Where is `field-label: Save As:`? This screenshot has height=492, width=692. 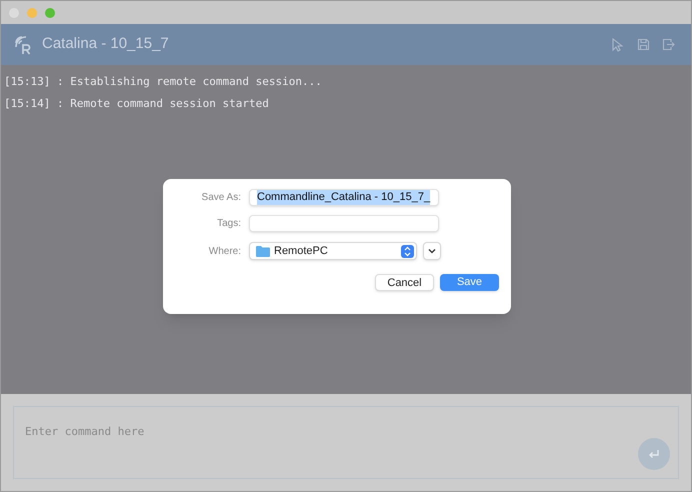
field-label: Save As: is located at coordinates (221, 198).